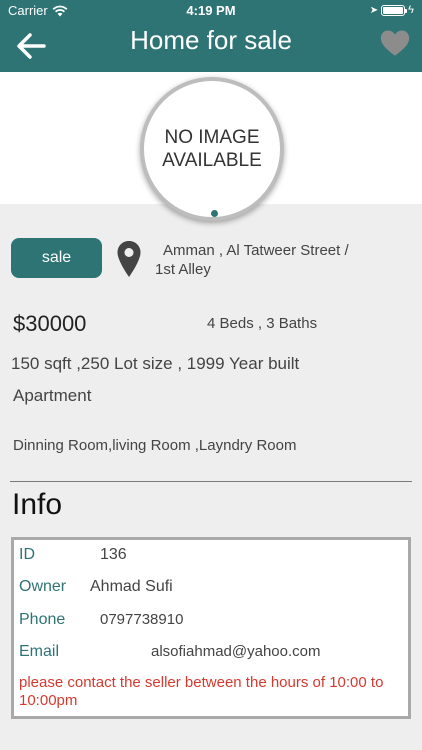  I want to click on address-line-2: 1st Alley, so click(183, 269).